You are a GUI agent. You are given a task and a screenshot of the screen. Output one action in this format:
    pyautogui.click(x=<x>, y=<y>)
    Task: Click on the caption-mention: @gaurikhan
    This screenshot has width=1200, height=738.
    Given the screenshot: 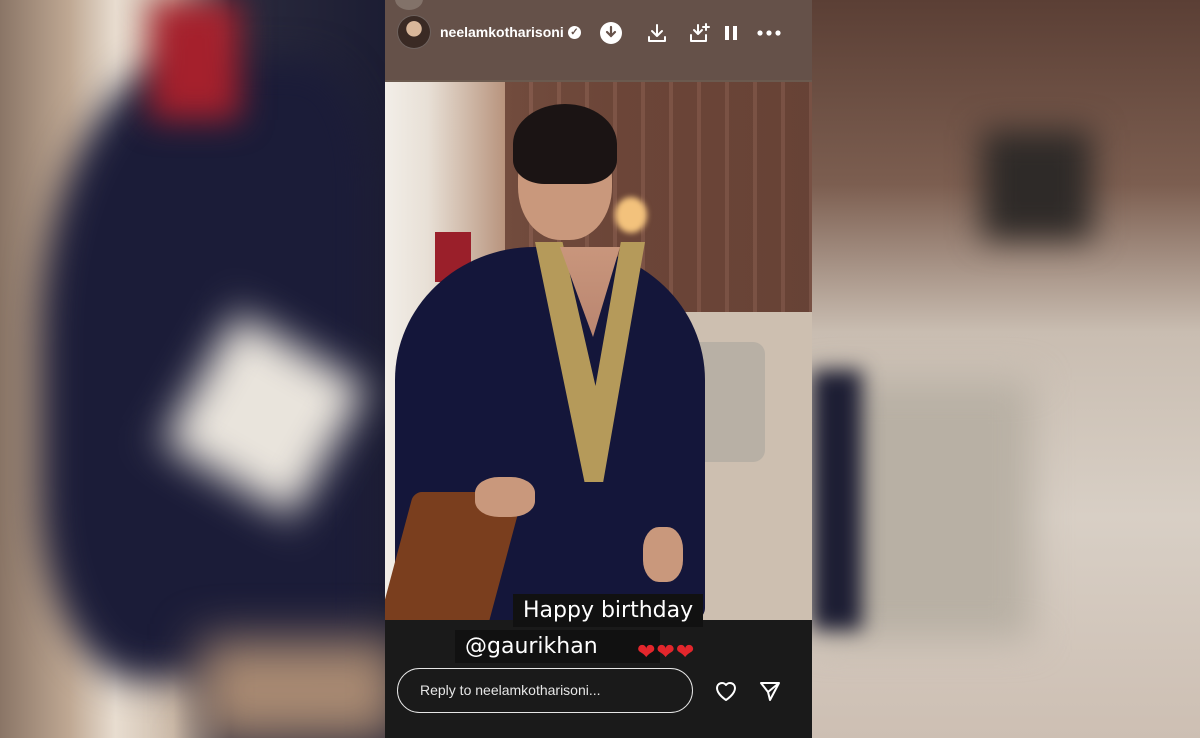 What is the action you would take?
    pyautogui.click(x=557, y=646)
    